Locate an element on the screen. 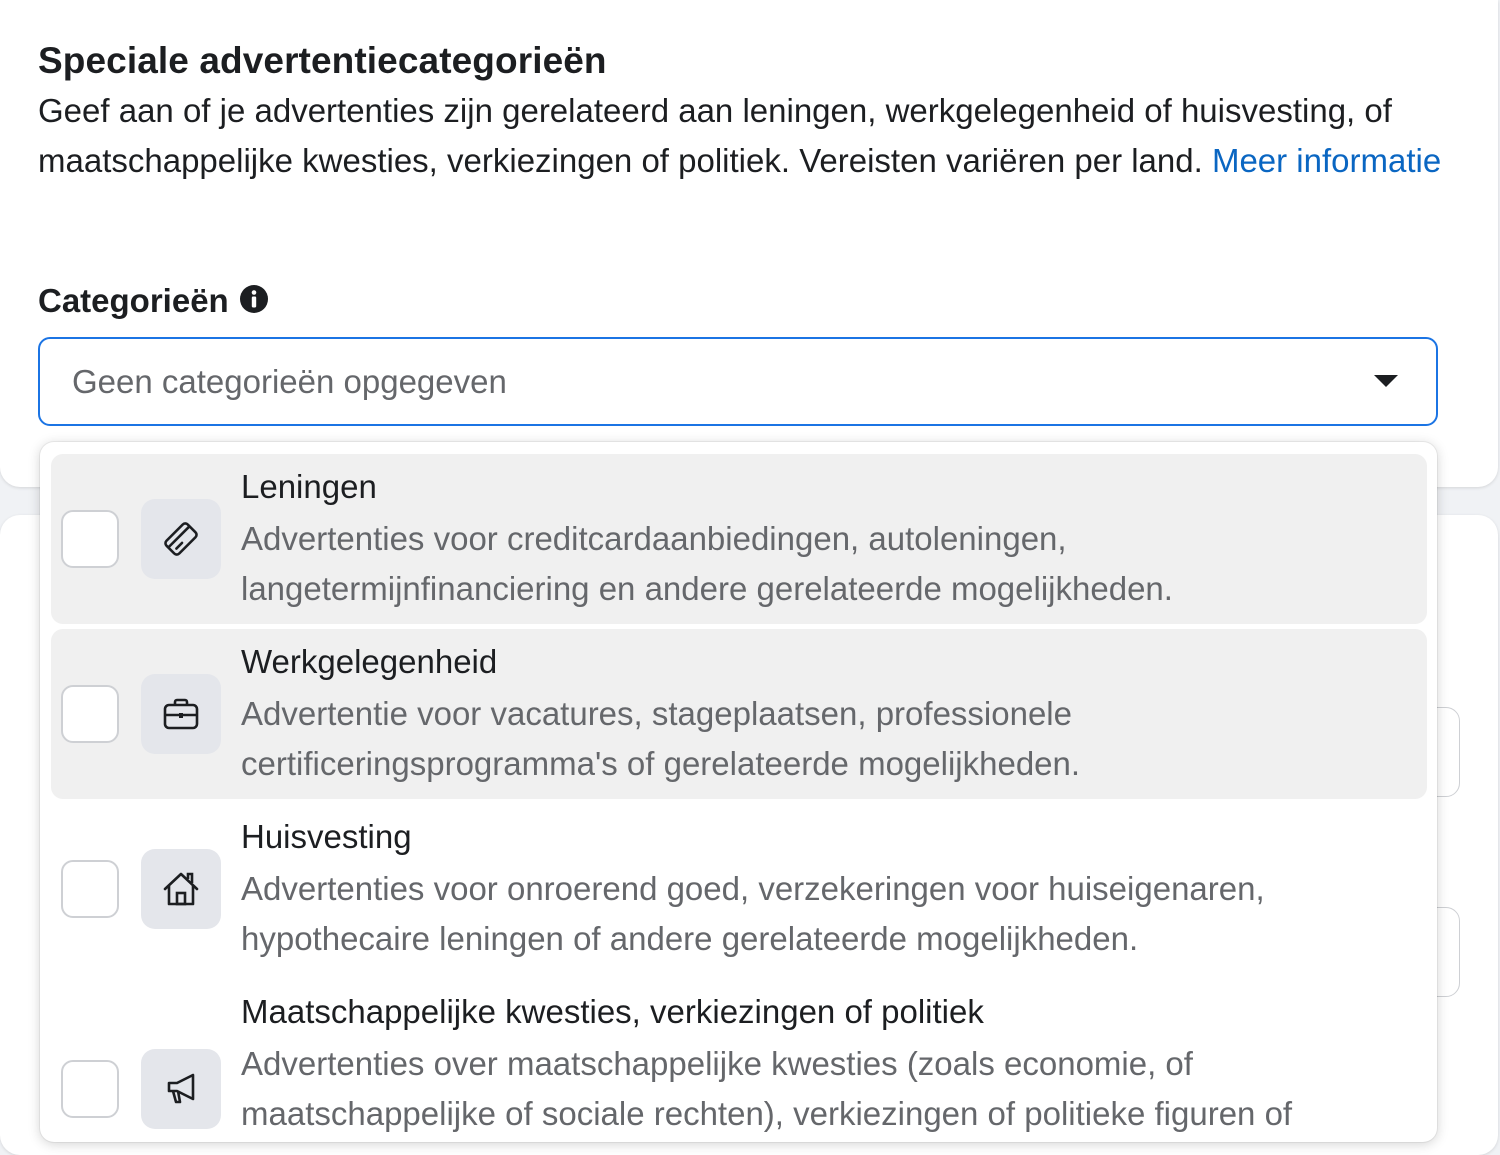  briefcase-icon is located at coordinates (181, 714).